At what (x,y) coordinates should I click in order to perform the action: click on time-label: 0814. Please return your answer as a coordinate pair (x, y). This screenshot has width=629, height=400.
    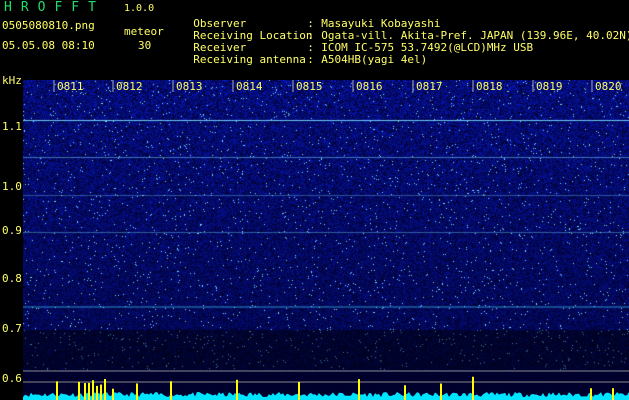
    Looking at the image, I should click on (249, 86).